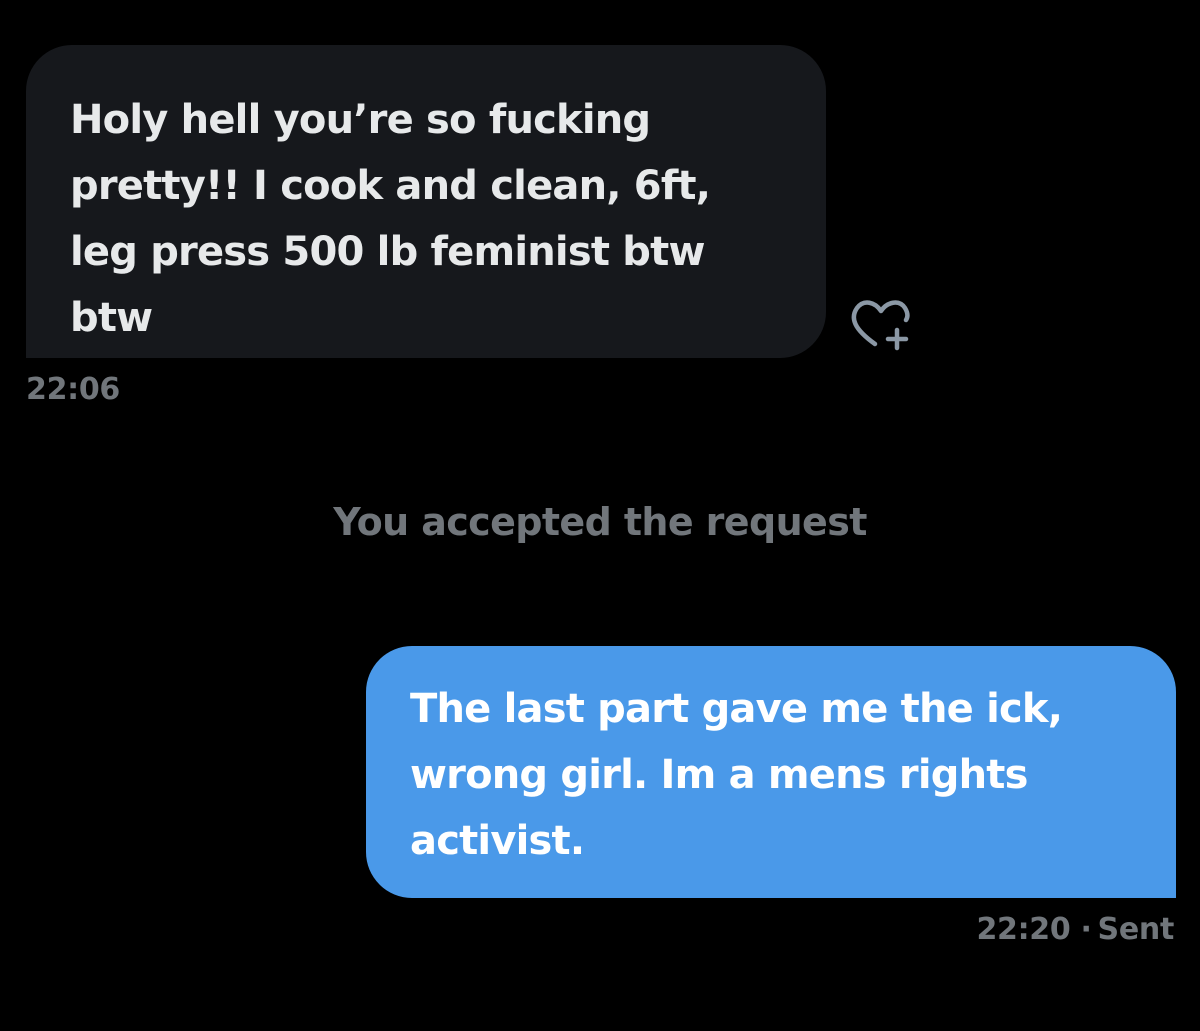 This screenshot has width=1200, height=1031. Describe the element at coordinates (881, 326) in the screenshot. I see `heart-plus-icon` at that location.